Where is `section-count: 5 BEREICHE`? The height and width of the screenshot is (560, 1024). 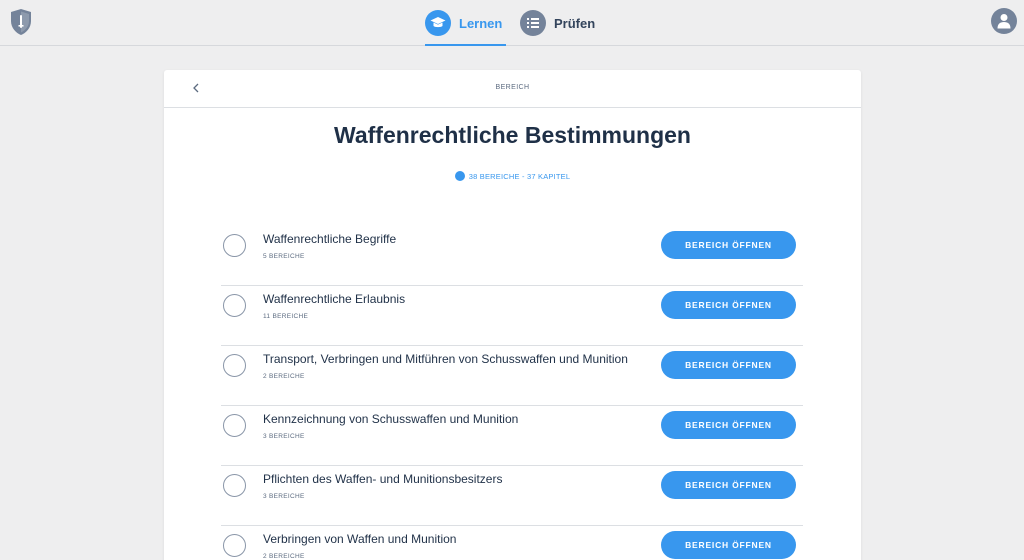 section-count: 5 BEREICHE is located at coordinates (284, 256).